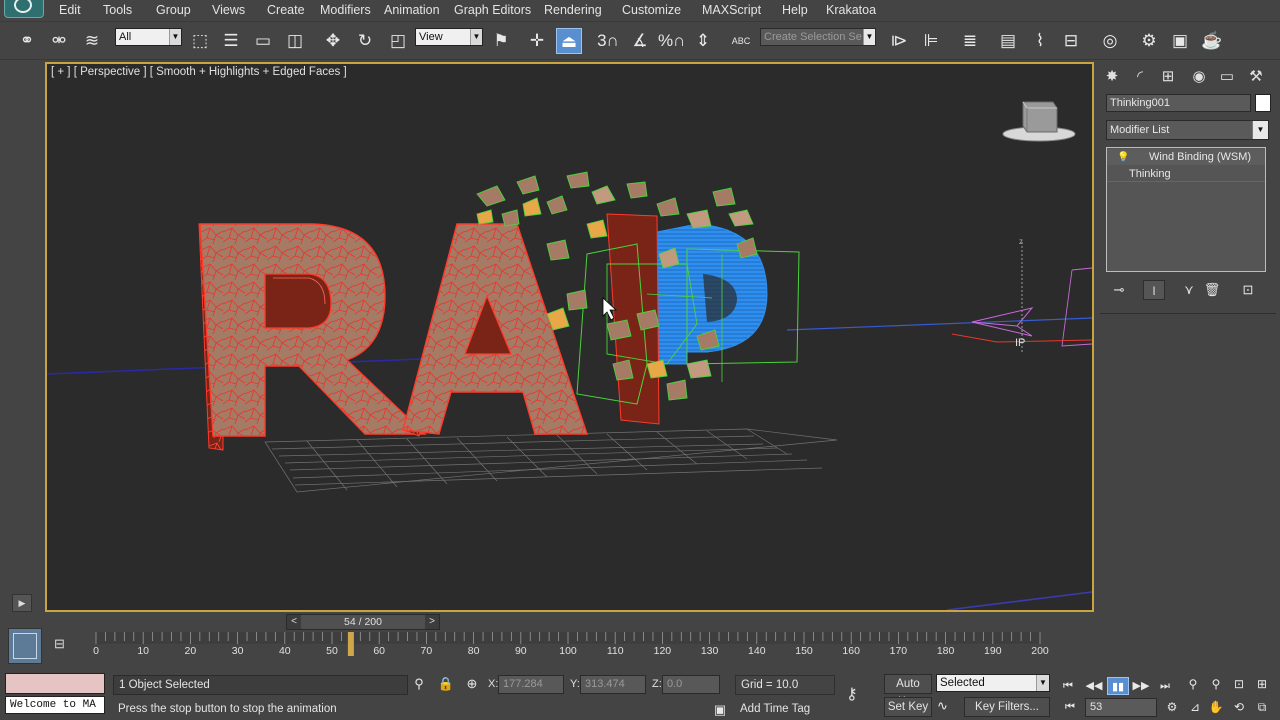  I want to click on remove-modifier-icon: 🗑, so click(1212, 290).